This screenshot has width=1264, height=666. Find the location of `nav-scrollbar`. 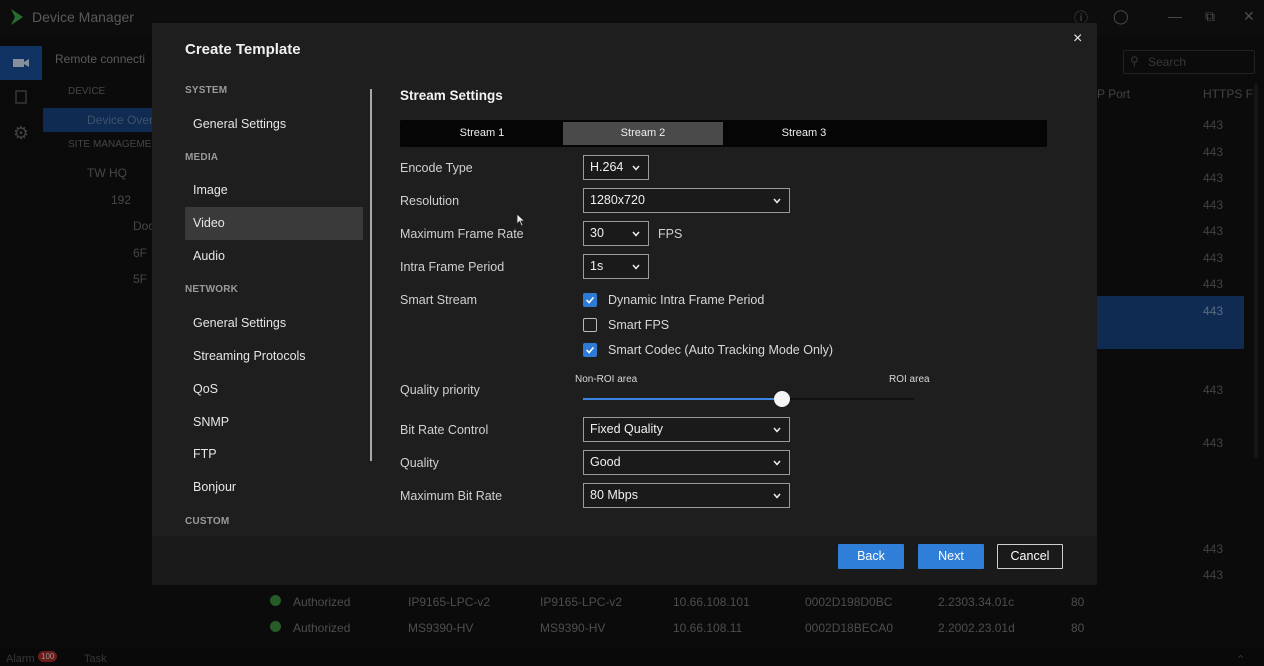

nav-scrollbar is located at coordinates (371, 275).